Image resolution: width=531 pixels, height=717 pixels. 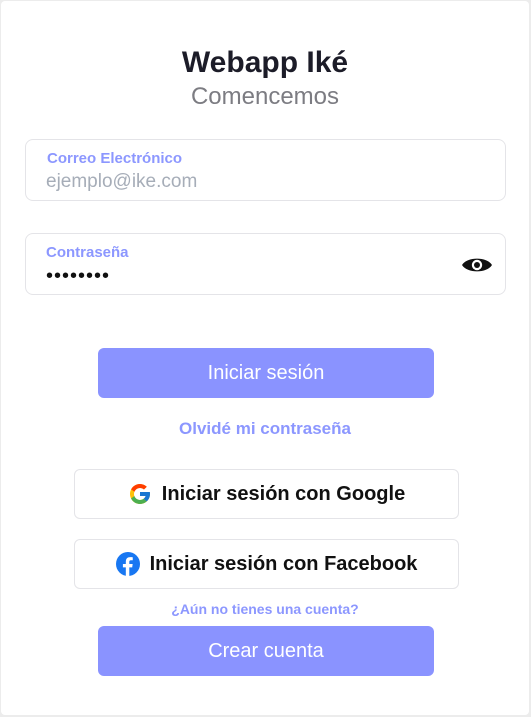 I want to click on password-input, so click(x=256, y=276).